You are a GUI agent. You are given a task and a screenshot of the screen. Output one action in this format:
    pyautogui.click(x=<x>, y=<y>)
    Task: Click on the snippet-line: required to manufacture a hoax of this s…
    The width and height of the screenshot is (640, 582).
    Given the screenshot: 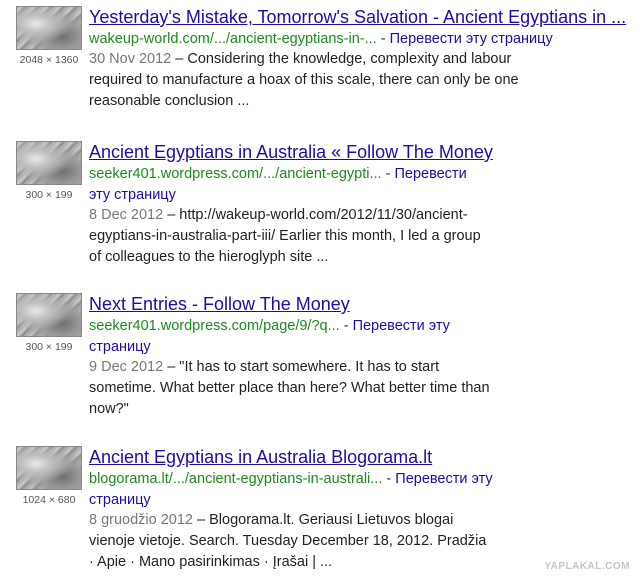 What is the action you would take?
    pyautogui.click(x=304, y=80)
    